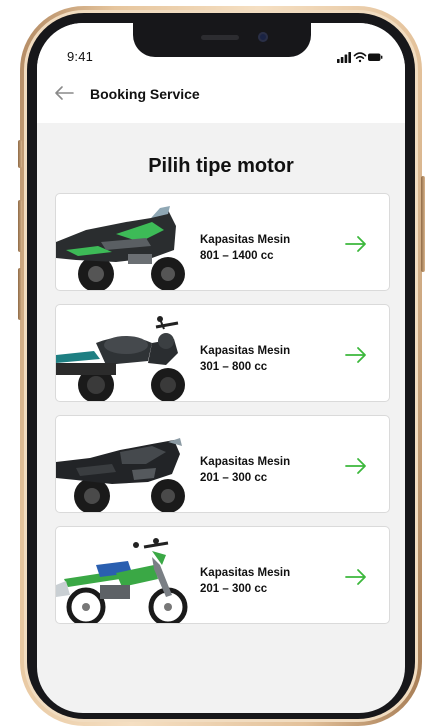 The width and height of the screenshot is (429, 726). I want to click on front-camera, so click(263, 37).